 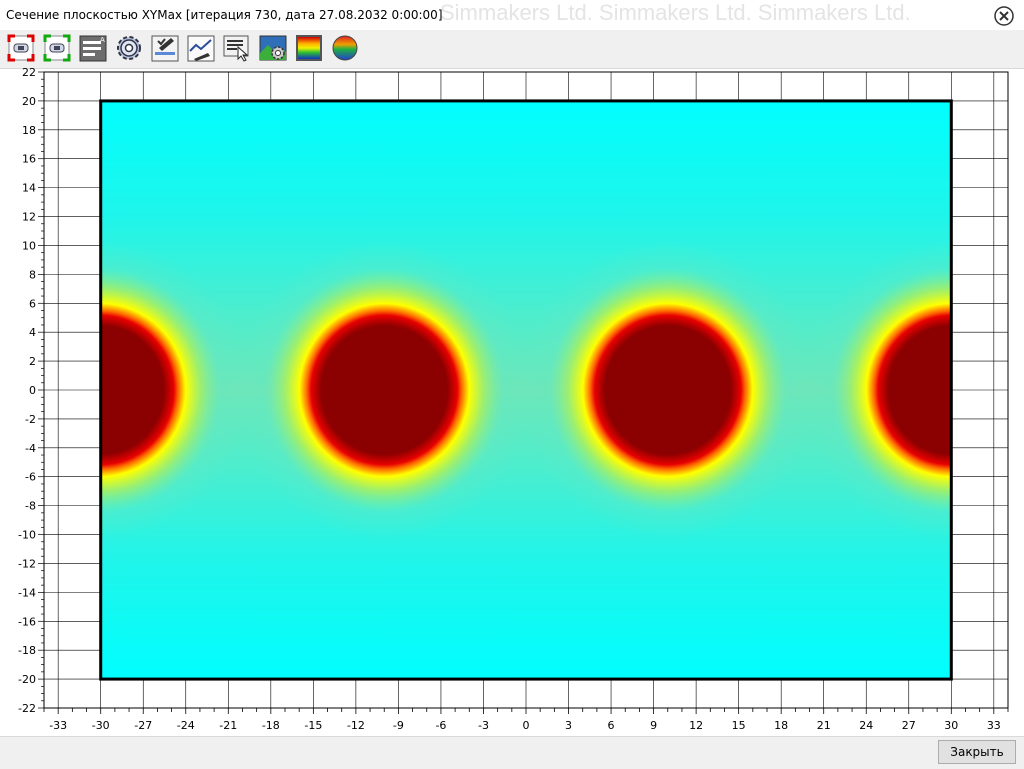 I want to click on x-tick-label: 18, so click(x=781, y=725).